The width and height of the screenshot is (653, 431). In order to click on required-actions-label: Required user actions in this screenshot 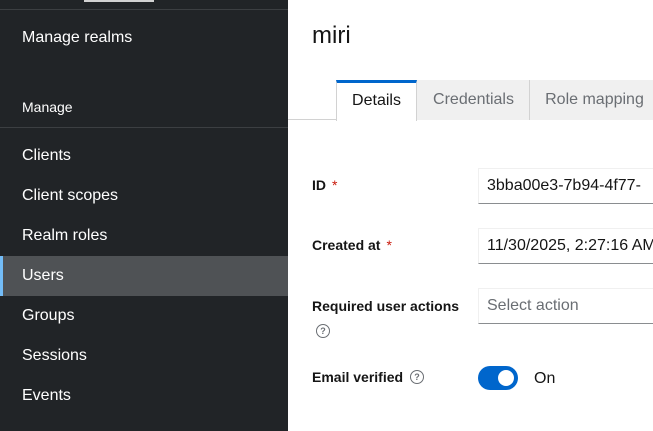, I will do `click(386, 306)`.